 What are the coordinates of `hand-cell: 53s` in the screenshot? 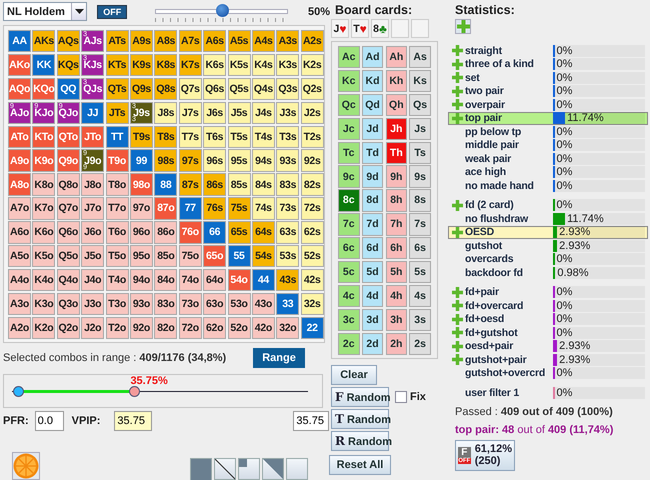 It's located at (288, 256).